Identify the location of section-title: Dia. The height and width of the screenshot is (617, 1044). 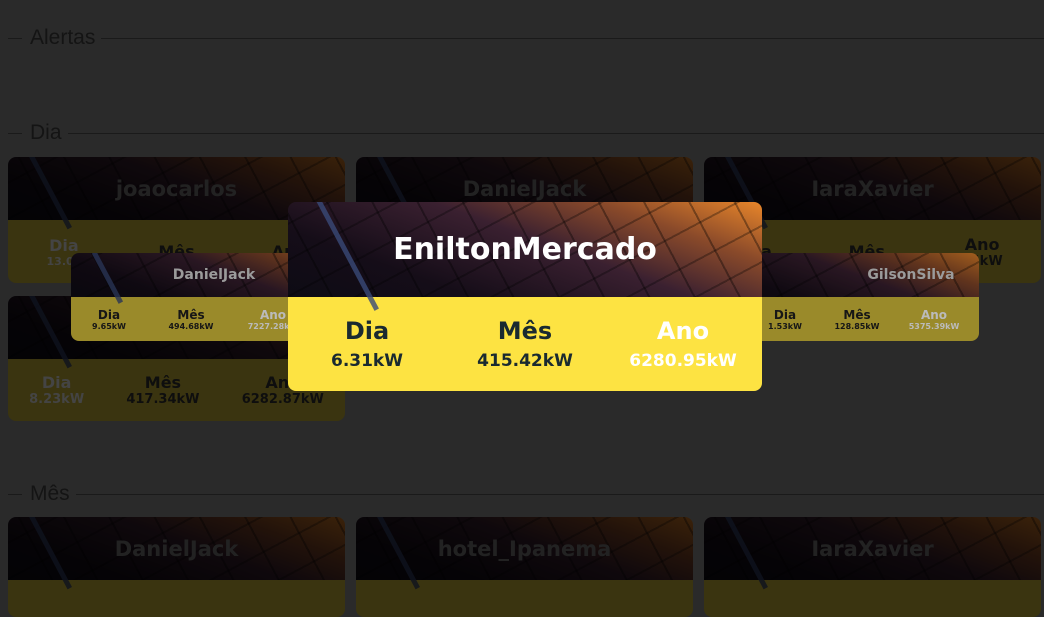
(46, 132).